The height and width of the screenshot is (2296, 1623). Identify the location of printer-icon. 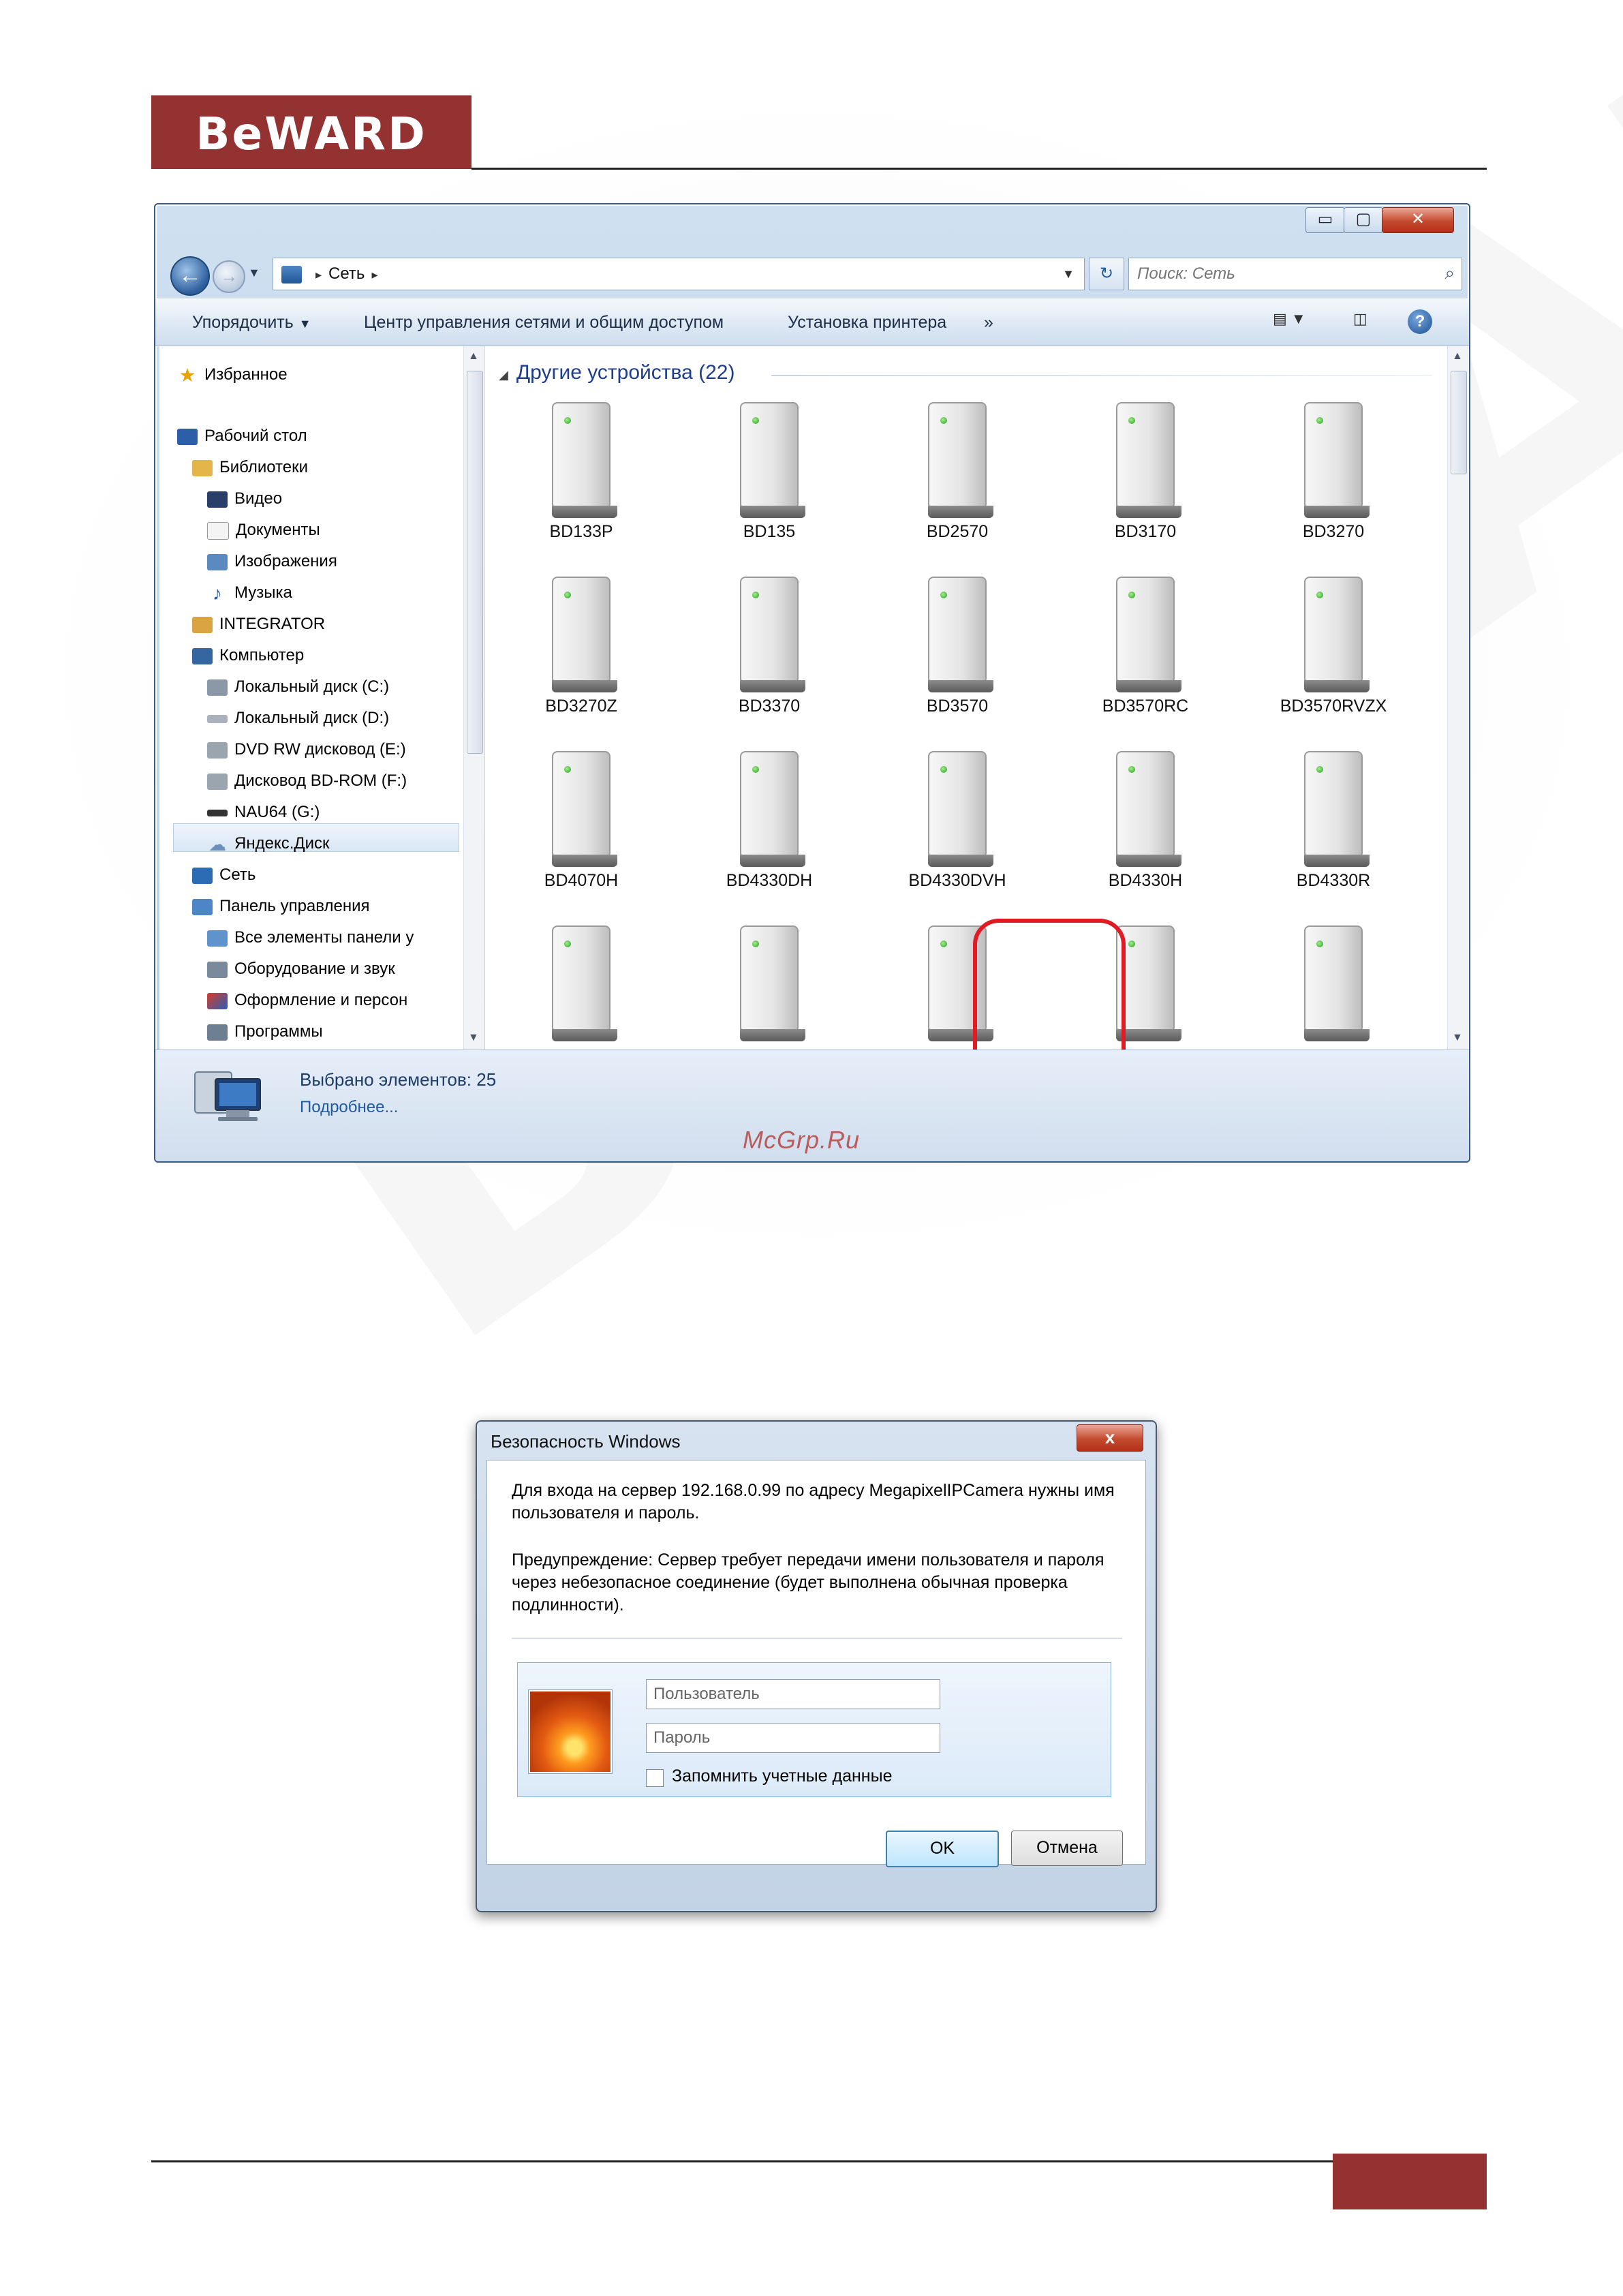
(217, 969).